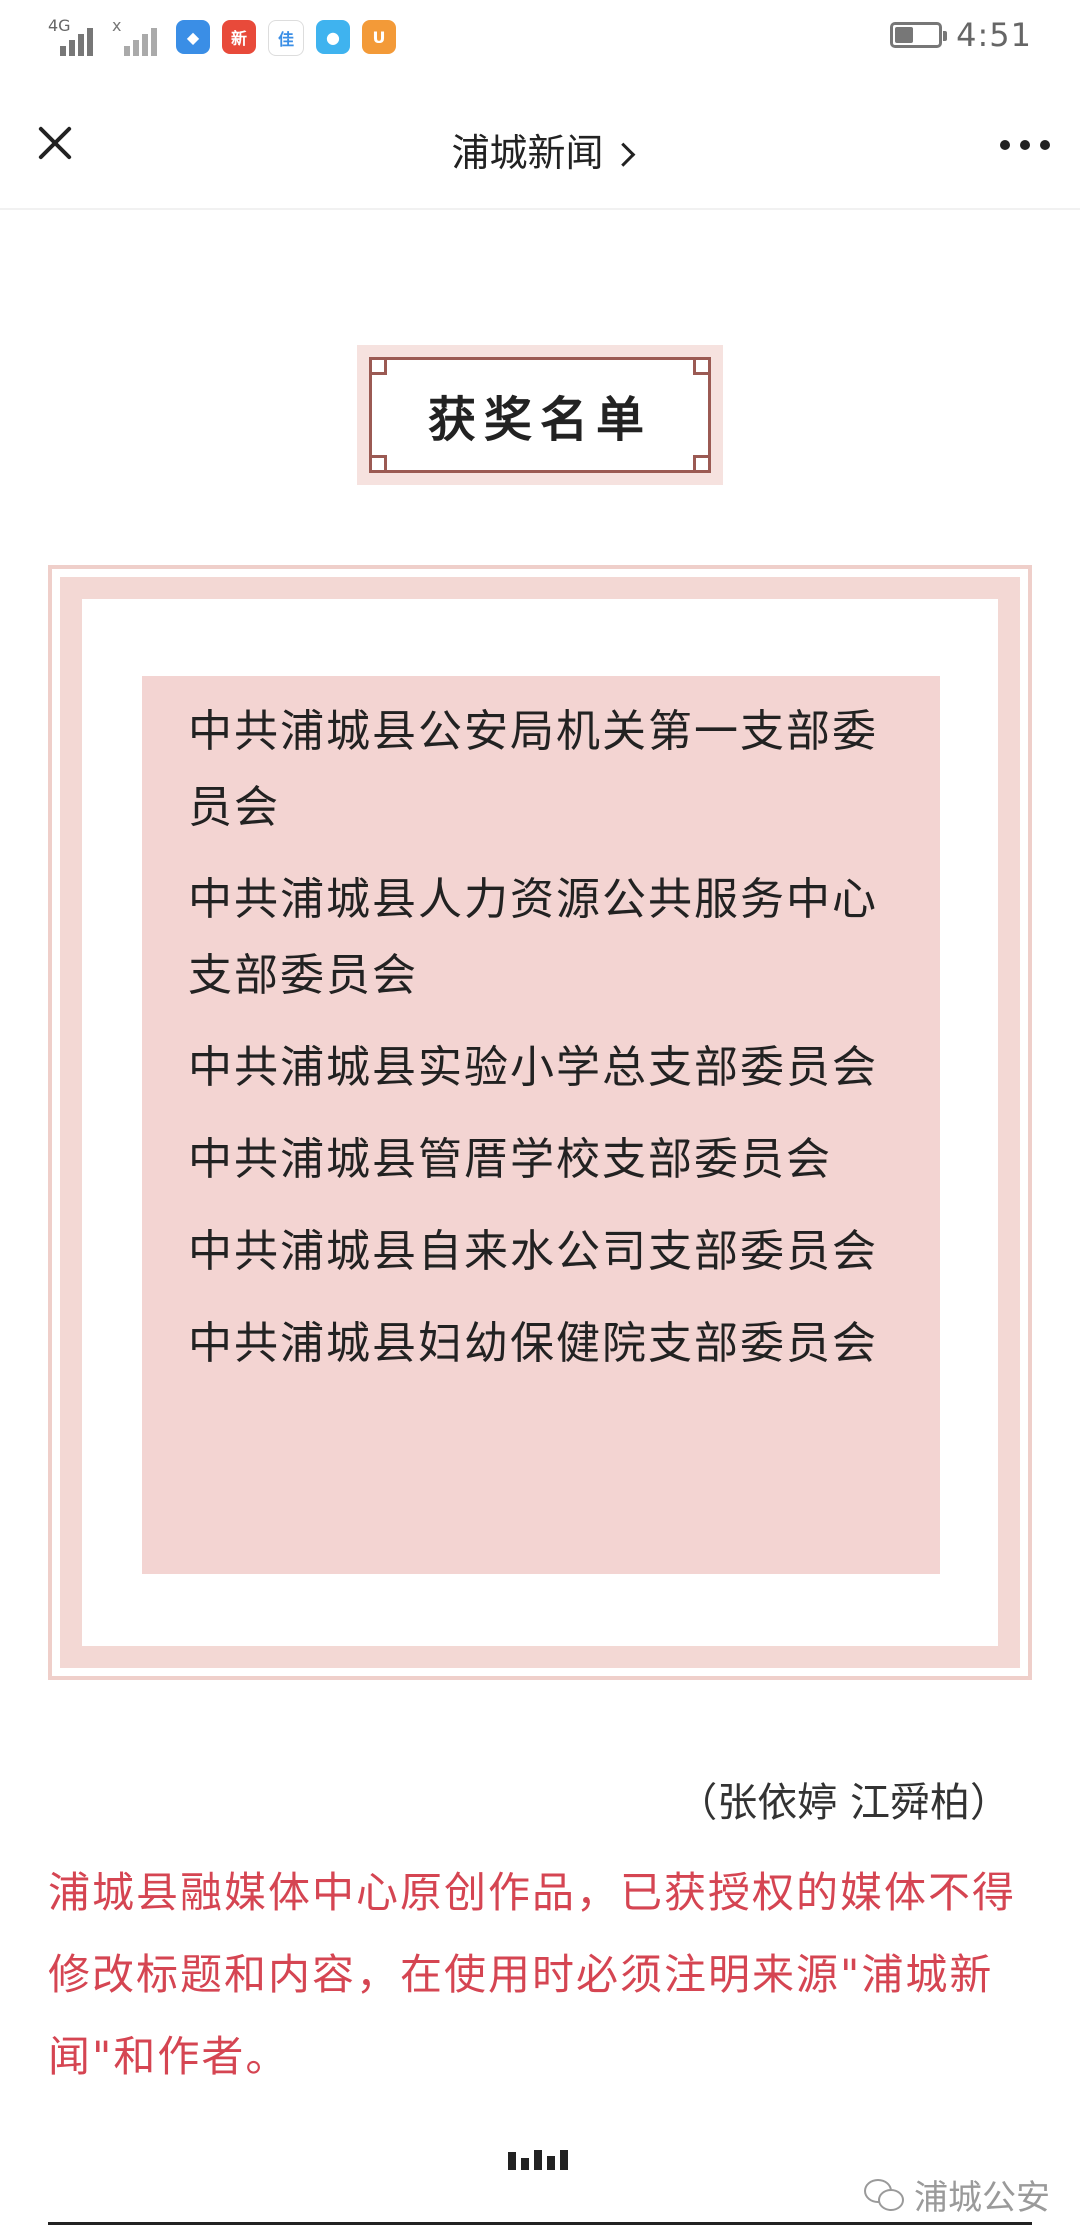  Describe the element at coordinates (533, 1067) in the screenshot. I see `award-list-item: 中共浦城县实验小学总支部委员会` at that location.